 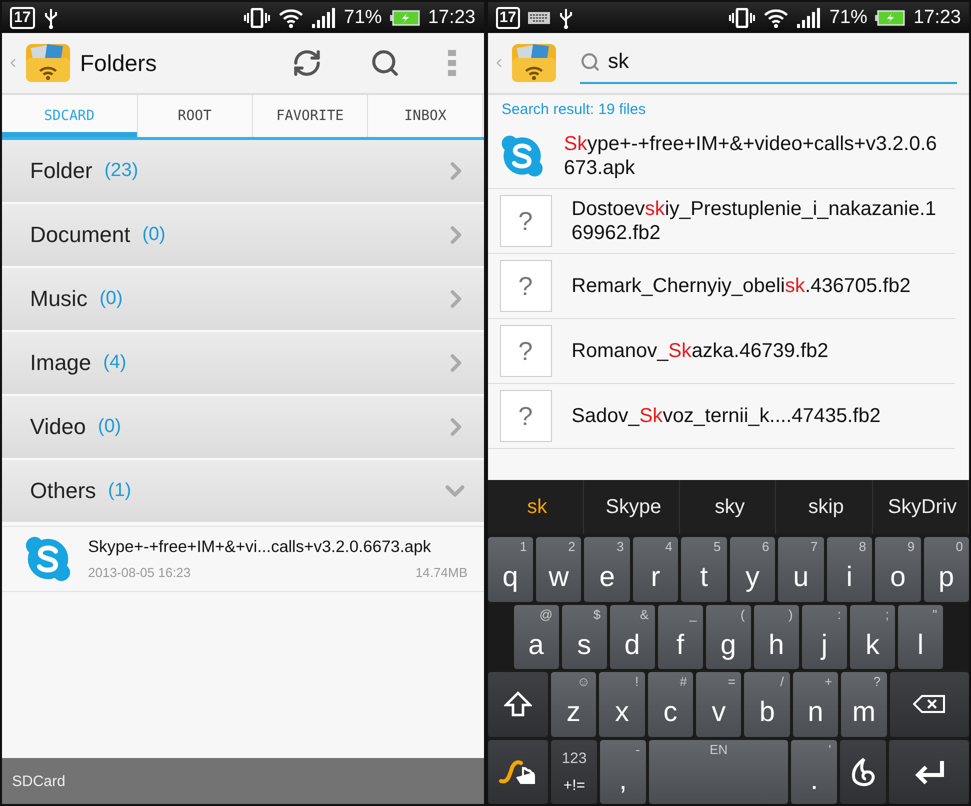 I want to click on key: / b, so click(x=767, y=704).